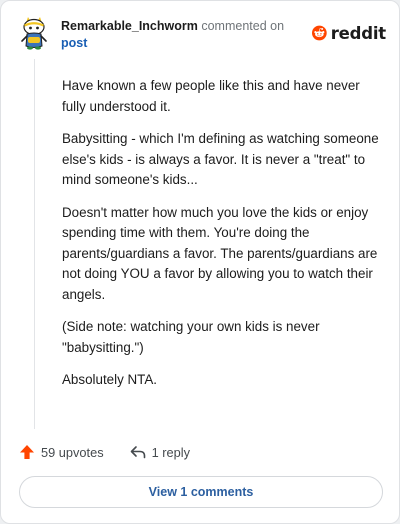  What do you see at coordinates (243, 26) in the screenshot?
I see `commented-on-text: commented on` at bounding box center [243, 26].